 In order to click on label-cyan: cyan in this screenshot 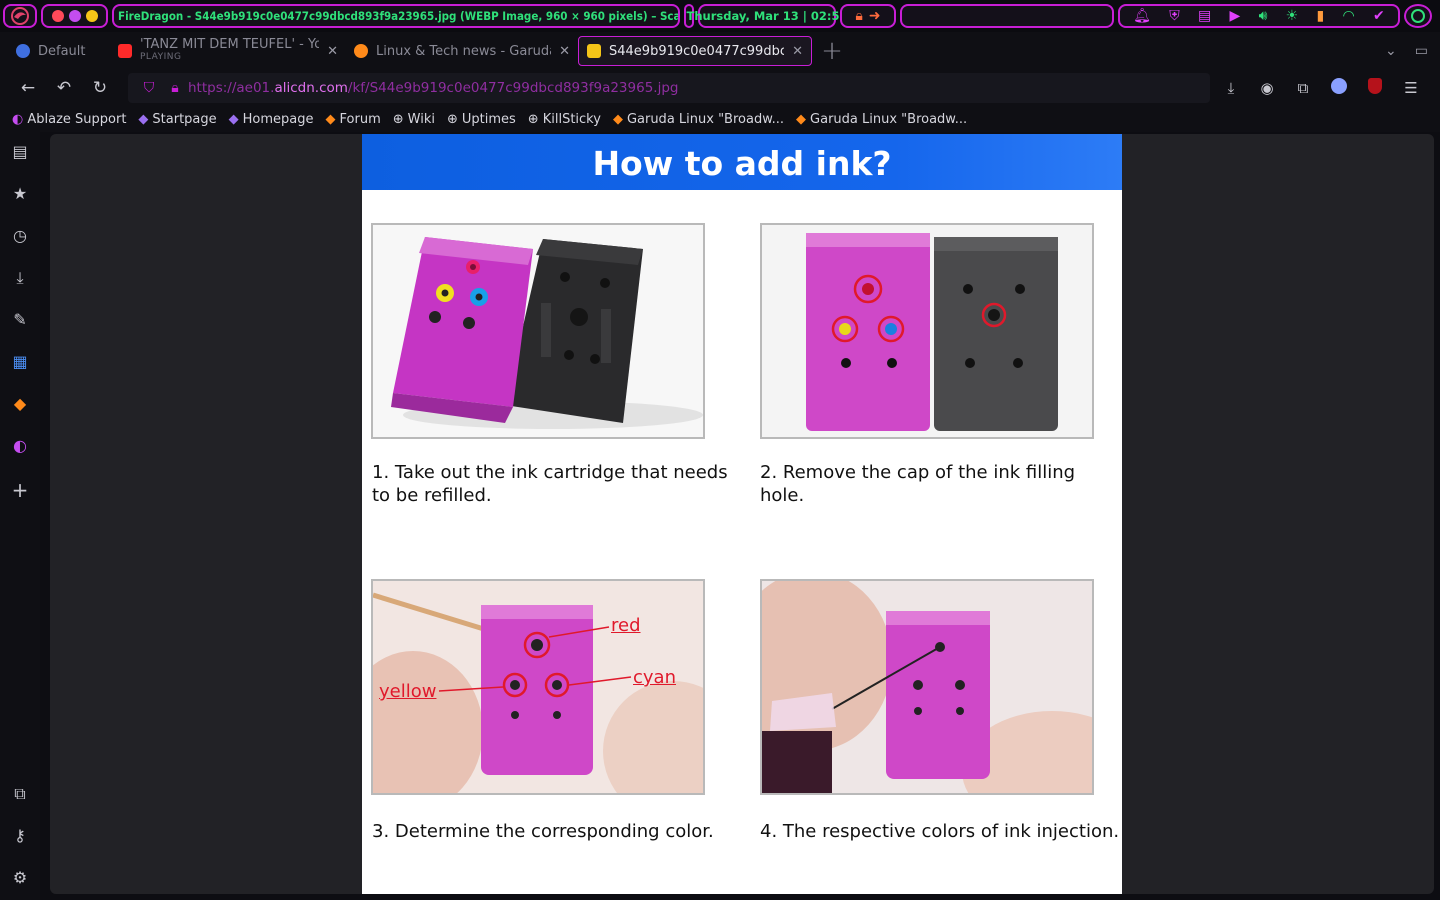, I will do `click(654, 677)`.